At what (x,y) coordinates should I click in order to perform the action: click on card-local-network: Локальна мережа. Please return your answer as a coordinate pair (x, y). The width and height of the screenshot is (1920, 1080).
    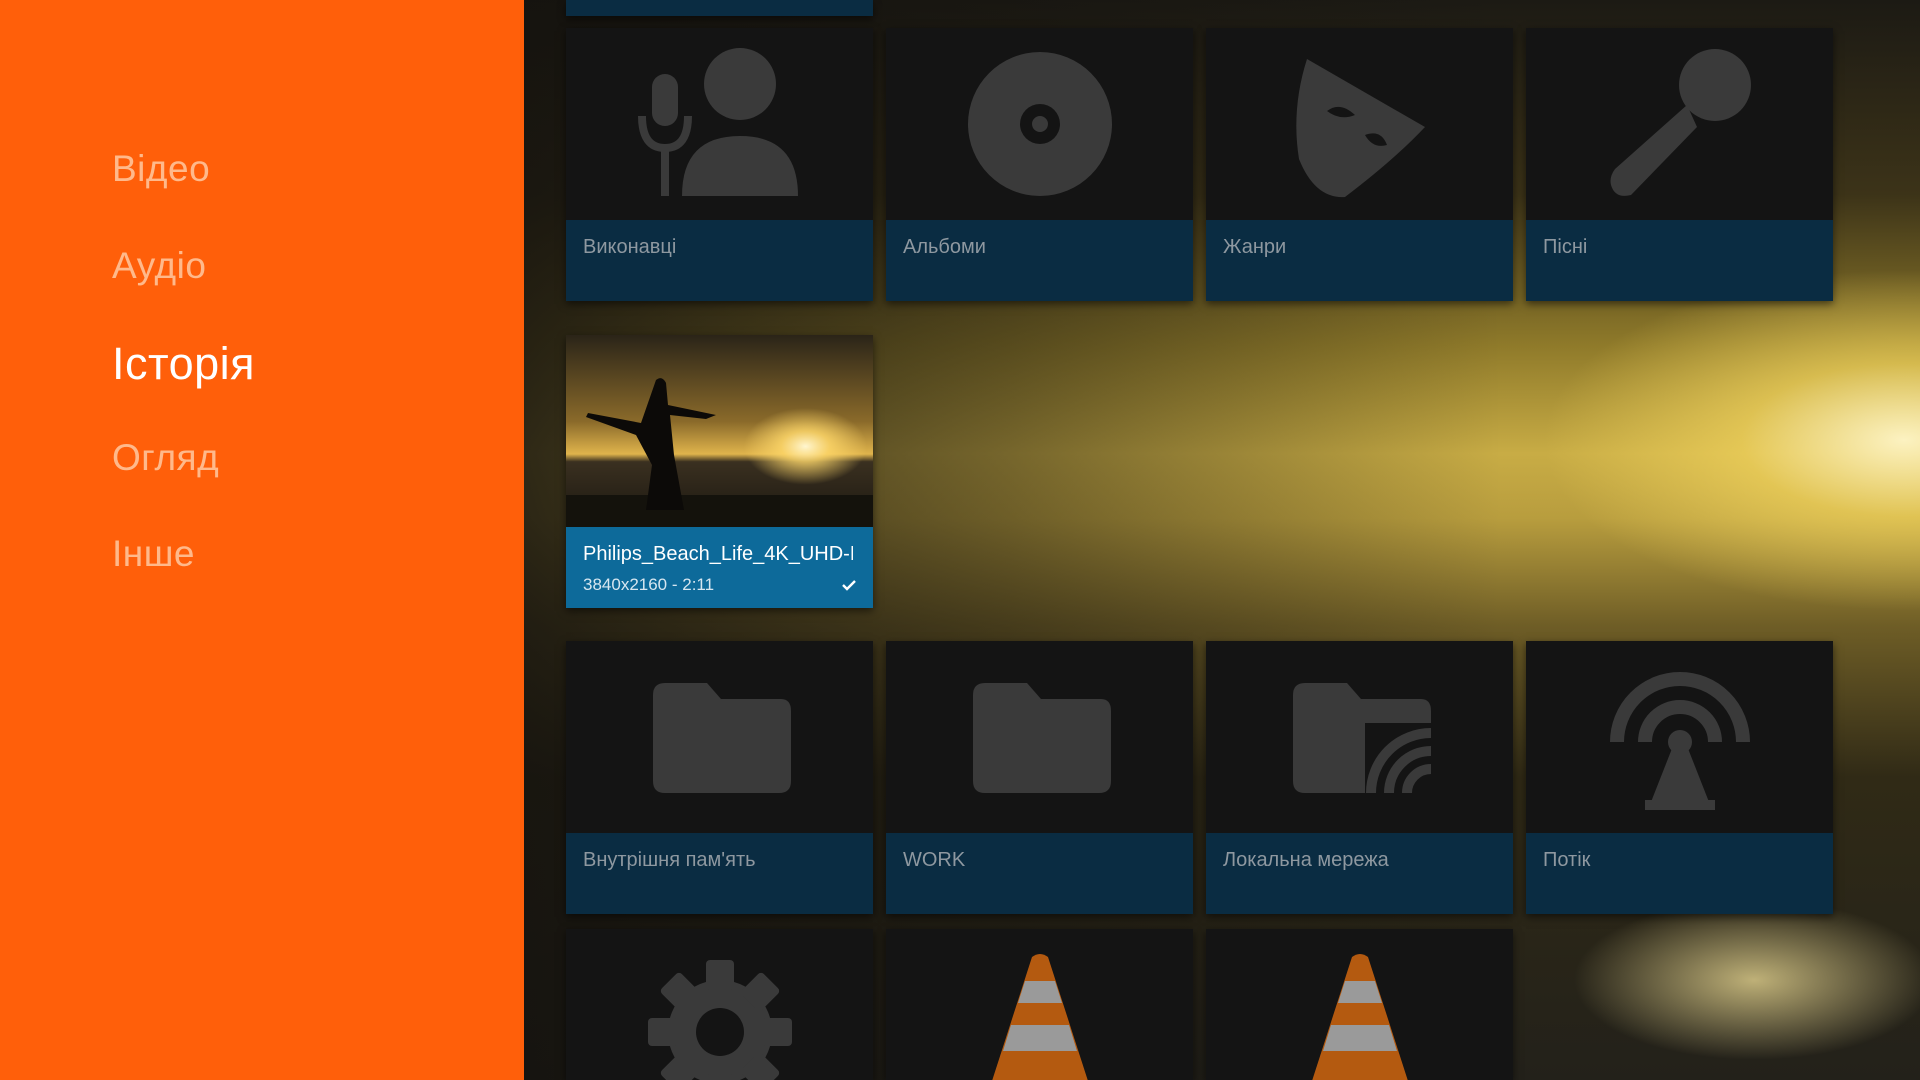
    Looking at the image, I should click on (1359, 777).